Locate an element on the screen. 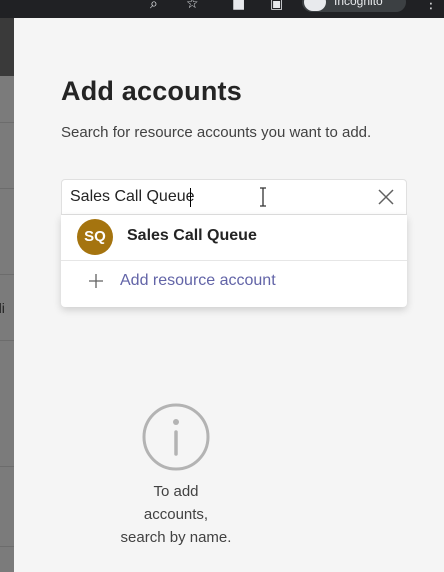 The width and height of the screenshot is (444, 572). background-text: di is located at coordinates (2, 308).